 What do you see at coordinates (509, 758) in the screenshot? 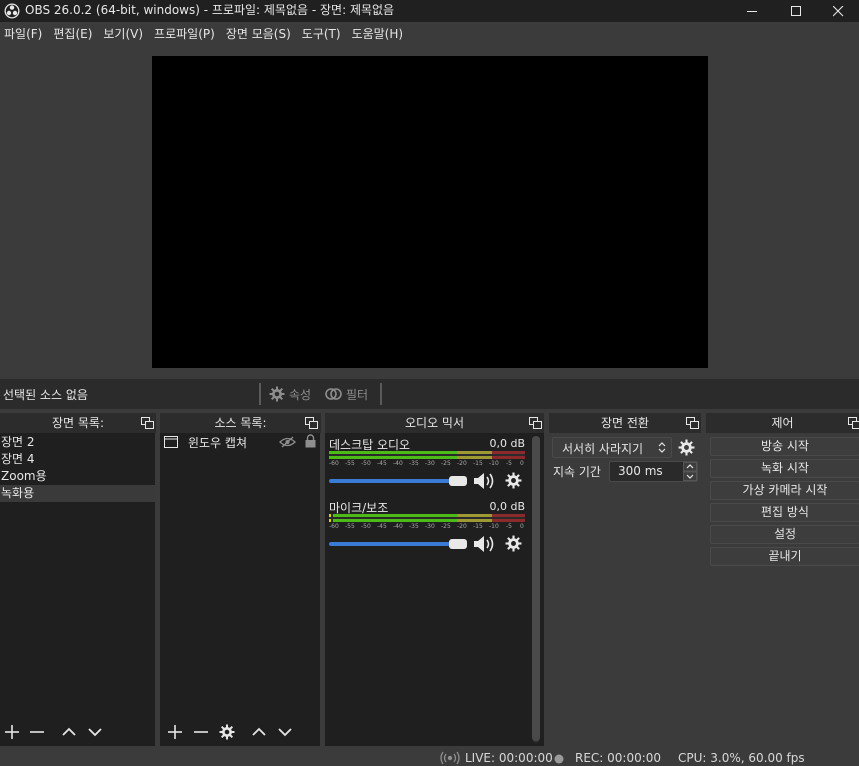
I see `live-status: LIVE: 00:00:00` at bounding box center [509, 758].